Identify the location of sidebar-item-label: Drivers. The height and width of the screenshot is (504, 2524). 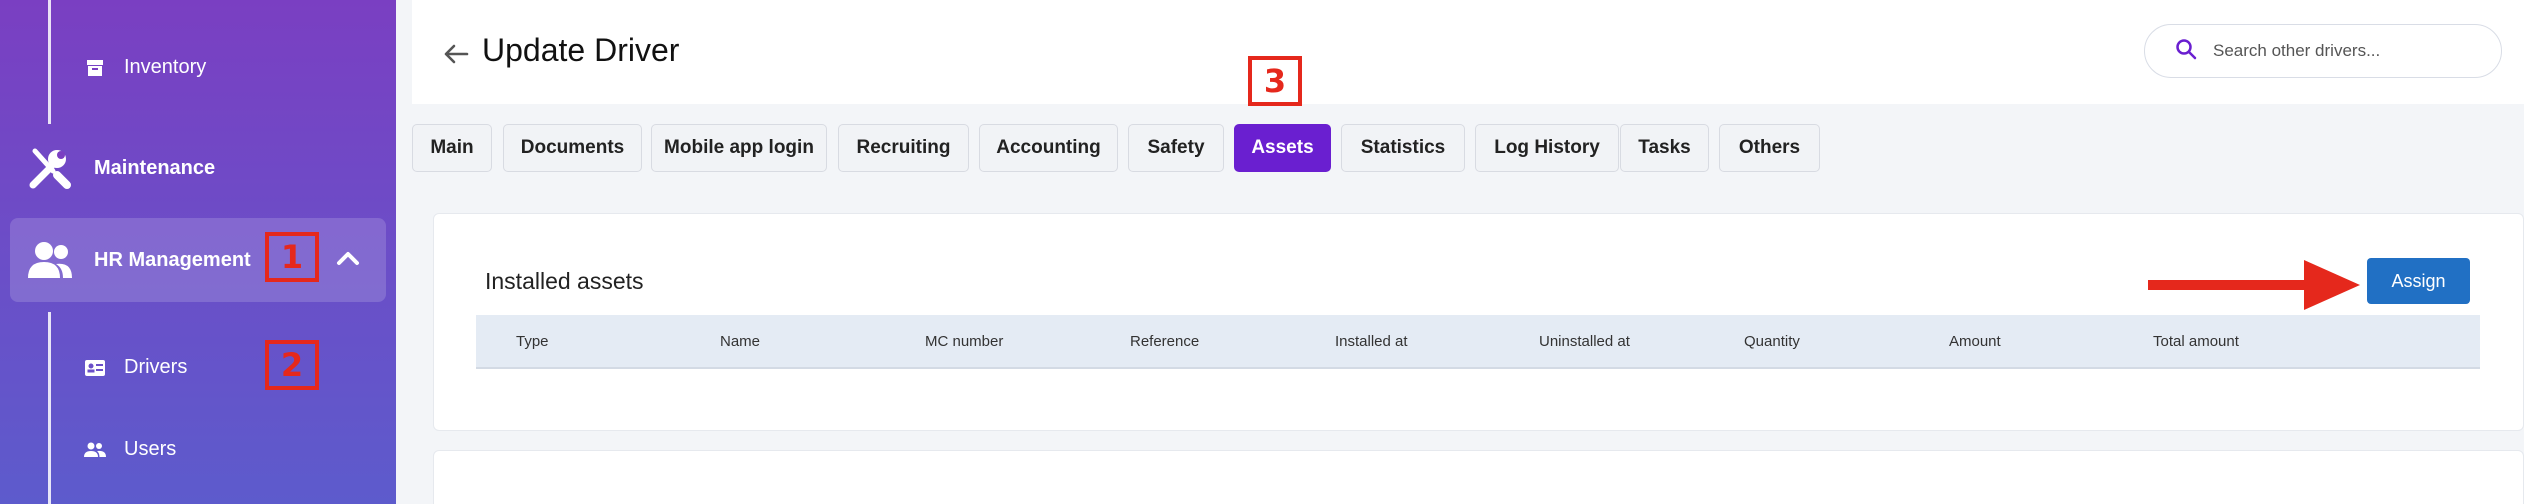
(156, 367).